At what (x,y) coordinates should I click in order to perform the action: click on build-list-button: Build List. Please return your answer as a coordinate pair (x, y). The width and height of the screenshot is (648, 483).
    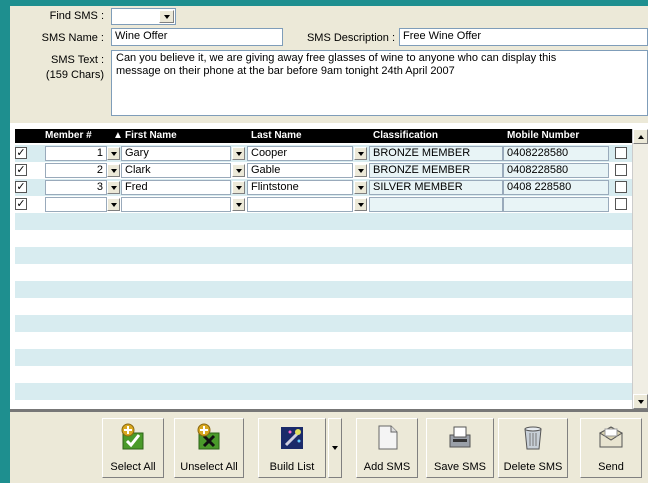
    Looking at the image, I should click on (292, 448).